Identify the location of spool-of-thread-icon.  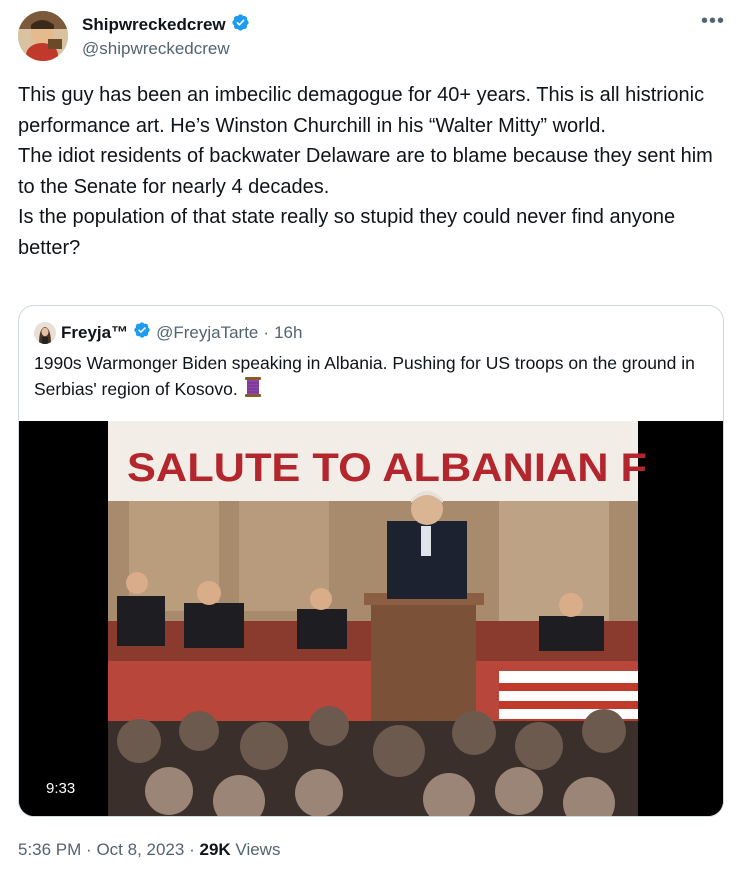
(253, 390).